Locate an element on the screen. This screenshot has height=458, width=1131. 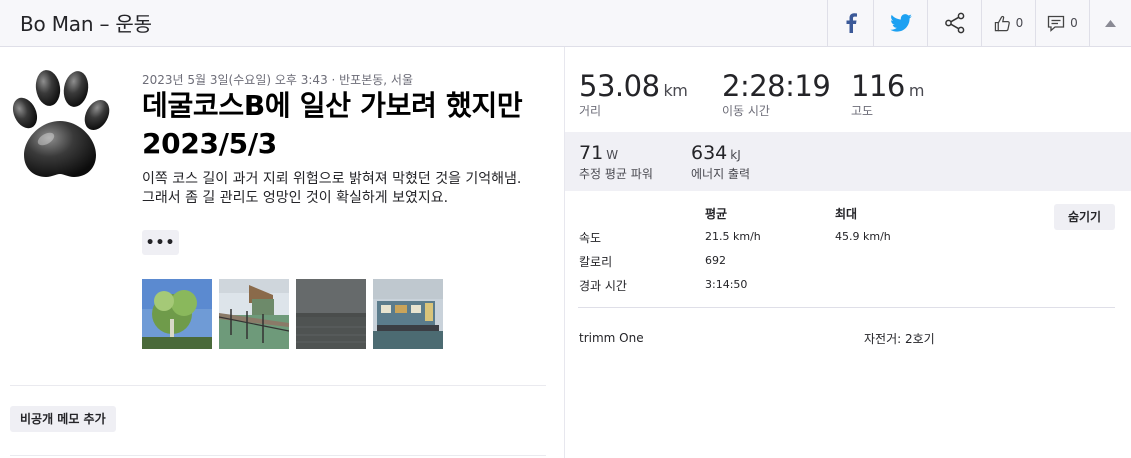
moving-time-label: 이동 시간 is located at coordinates (746, 111).